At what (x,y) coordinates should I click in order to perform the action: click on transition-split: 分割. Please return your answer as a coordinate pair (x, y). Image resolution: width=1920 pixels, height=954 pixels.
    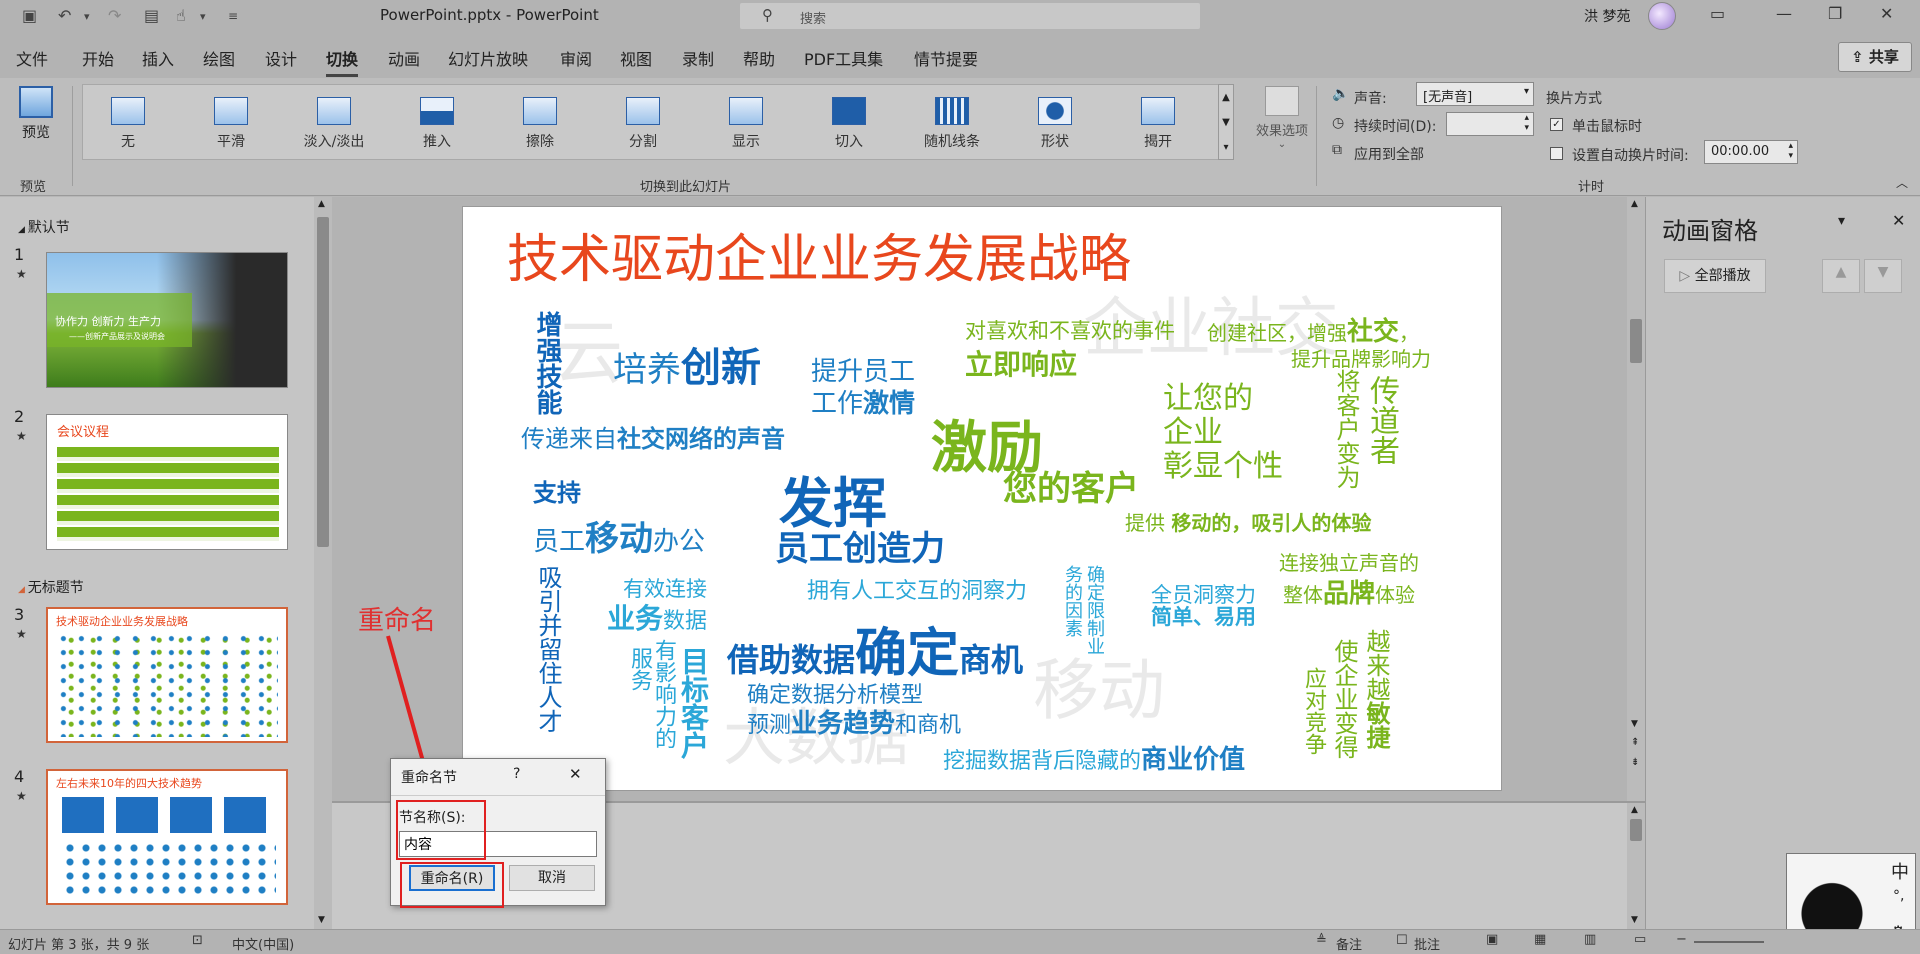
    Looking at the image, I should click on (643, 121).